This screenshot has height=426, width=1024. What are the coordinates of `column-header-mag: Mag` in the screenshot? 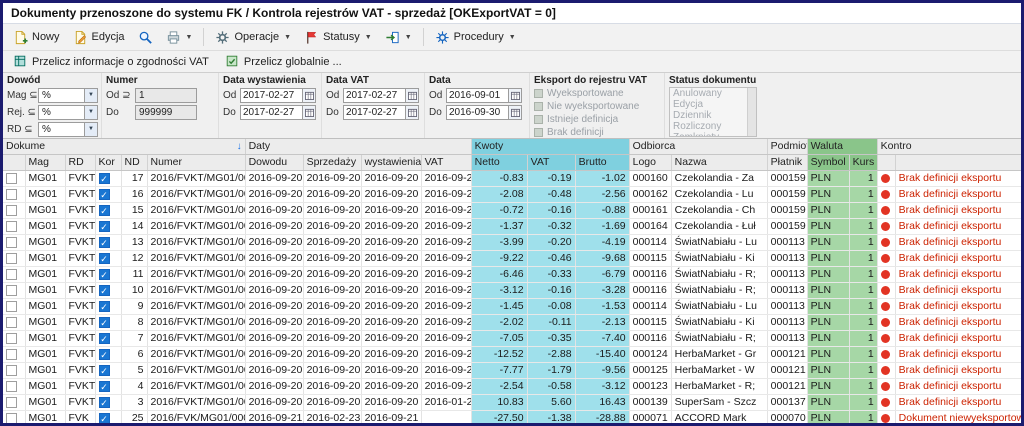 It's located at (45, 162).